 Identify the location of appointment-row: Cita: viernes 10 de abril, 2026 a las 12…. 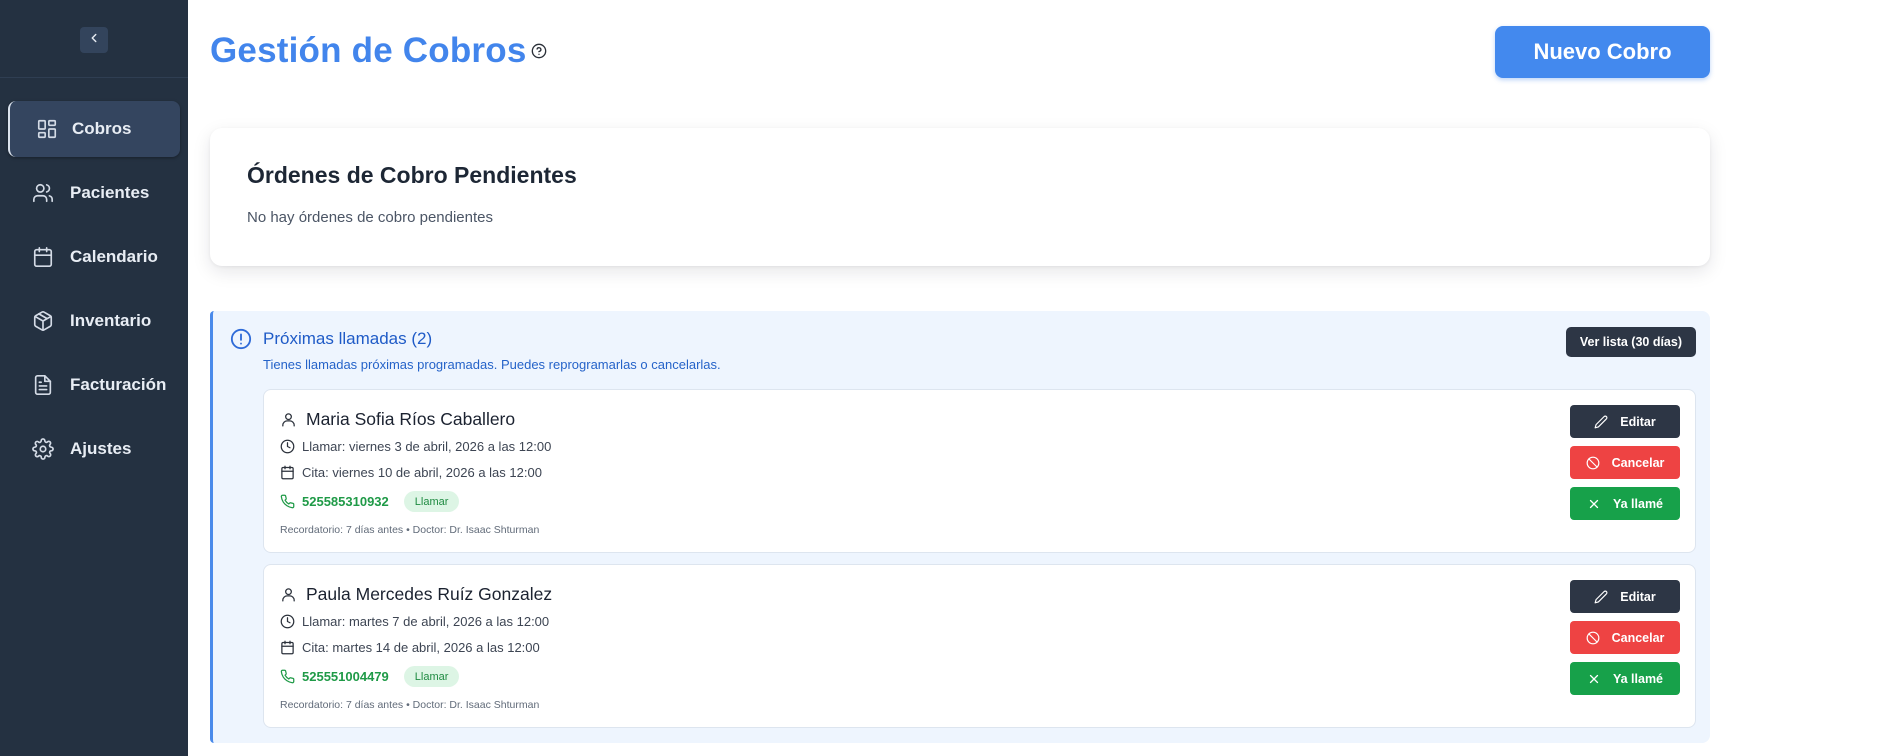
(411, 472).